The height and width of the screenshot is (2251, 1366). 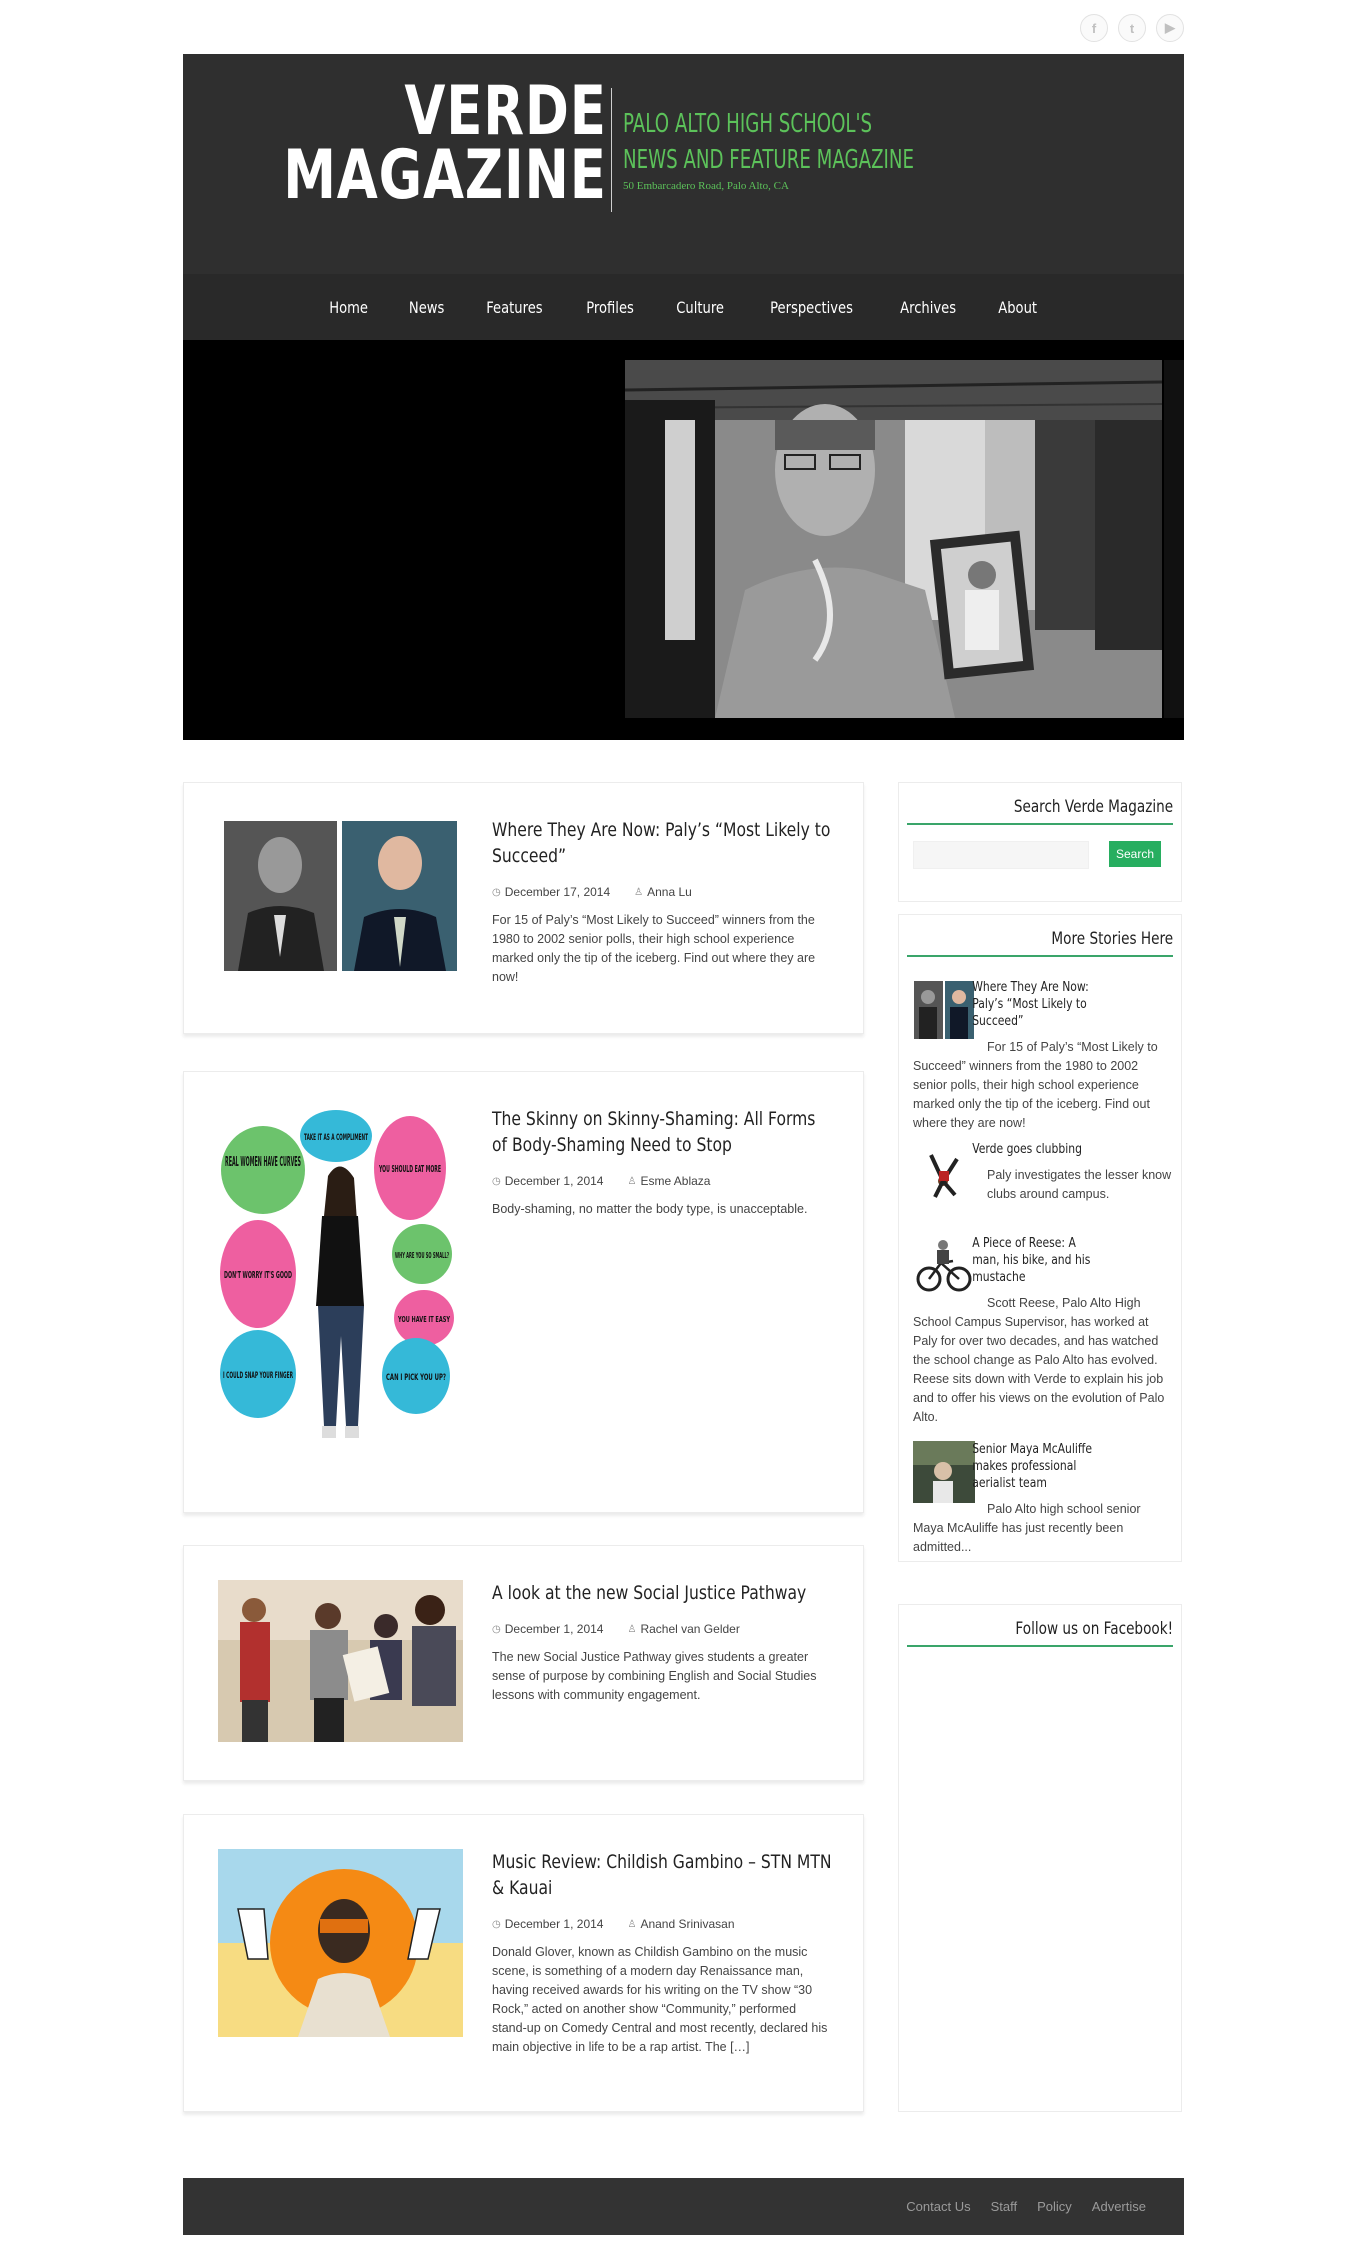 What do you see at coordinates (938, 2206) in the screenshot?
I see `footer-contact-link: Contact Us` at bounding box center [938, 2206].